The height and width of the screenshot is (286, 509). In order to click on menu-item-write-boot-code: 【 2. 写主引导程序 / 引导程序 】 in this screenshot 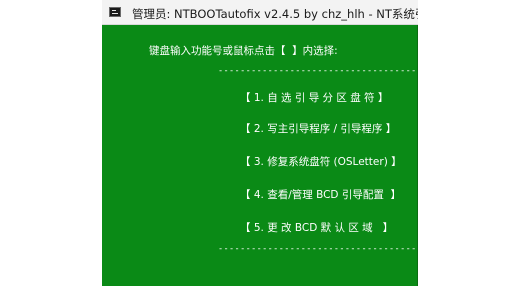, I will do `click(318, 128)`.